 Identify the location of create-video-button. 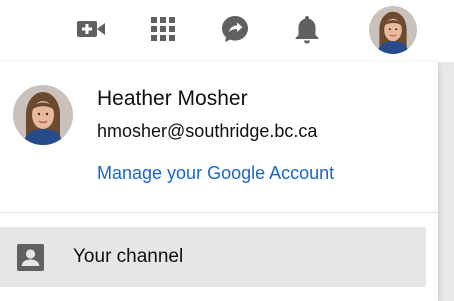
(91, 29).